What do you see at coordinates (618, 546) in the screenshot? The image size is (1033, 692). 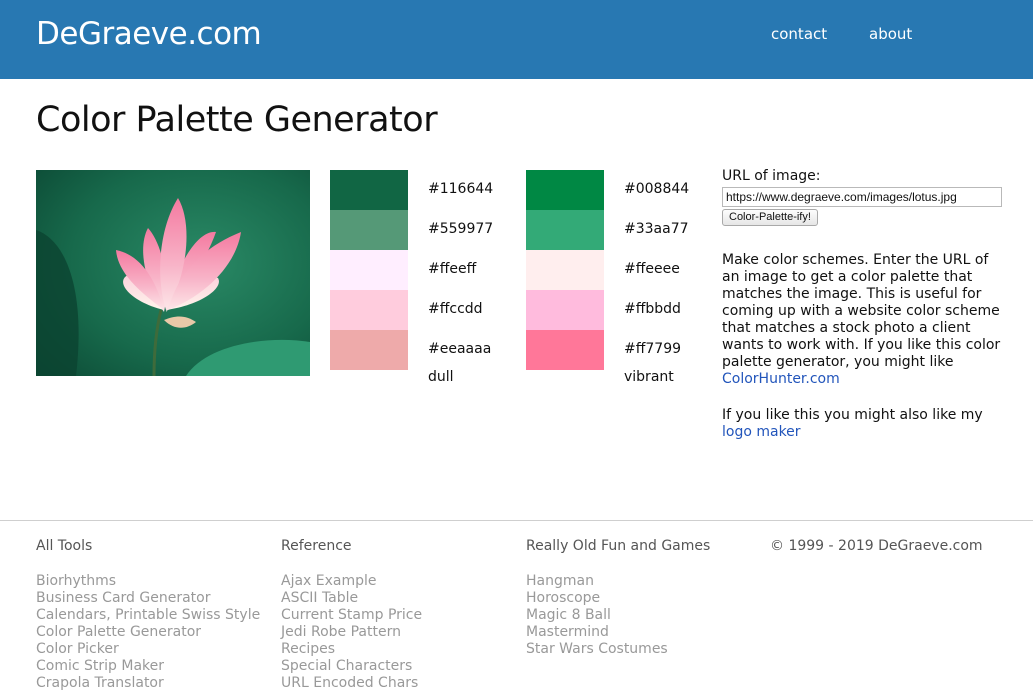 I see `footer-heading: Really Old Fun and Games` at bounding box center [618, 546].